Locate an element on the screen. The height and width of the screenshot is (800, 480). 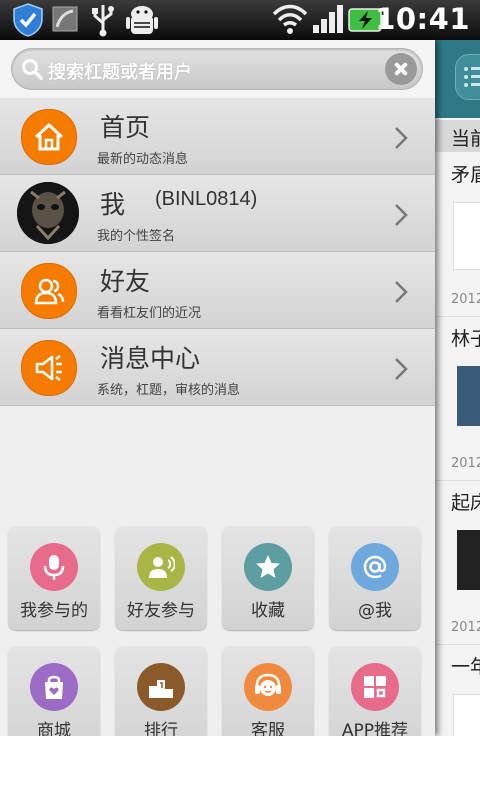
tile-customer-service: 客服 is located at coordinates (268, 691).